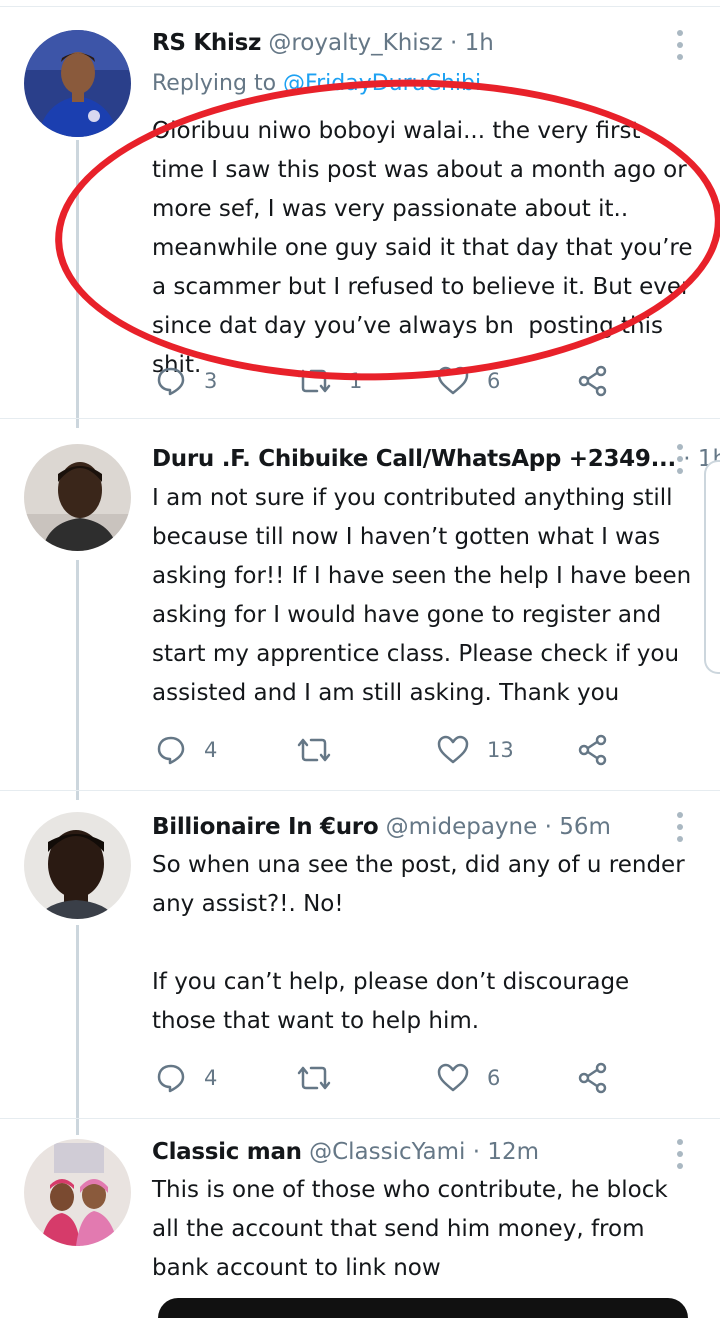 The image size is (720, 1318). I want to click on scroll-handle, so click(712, 567).